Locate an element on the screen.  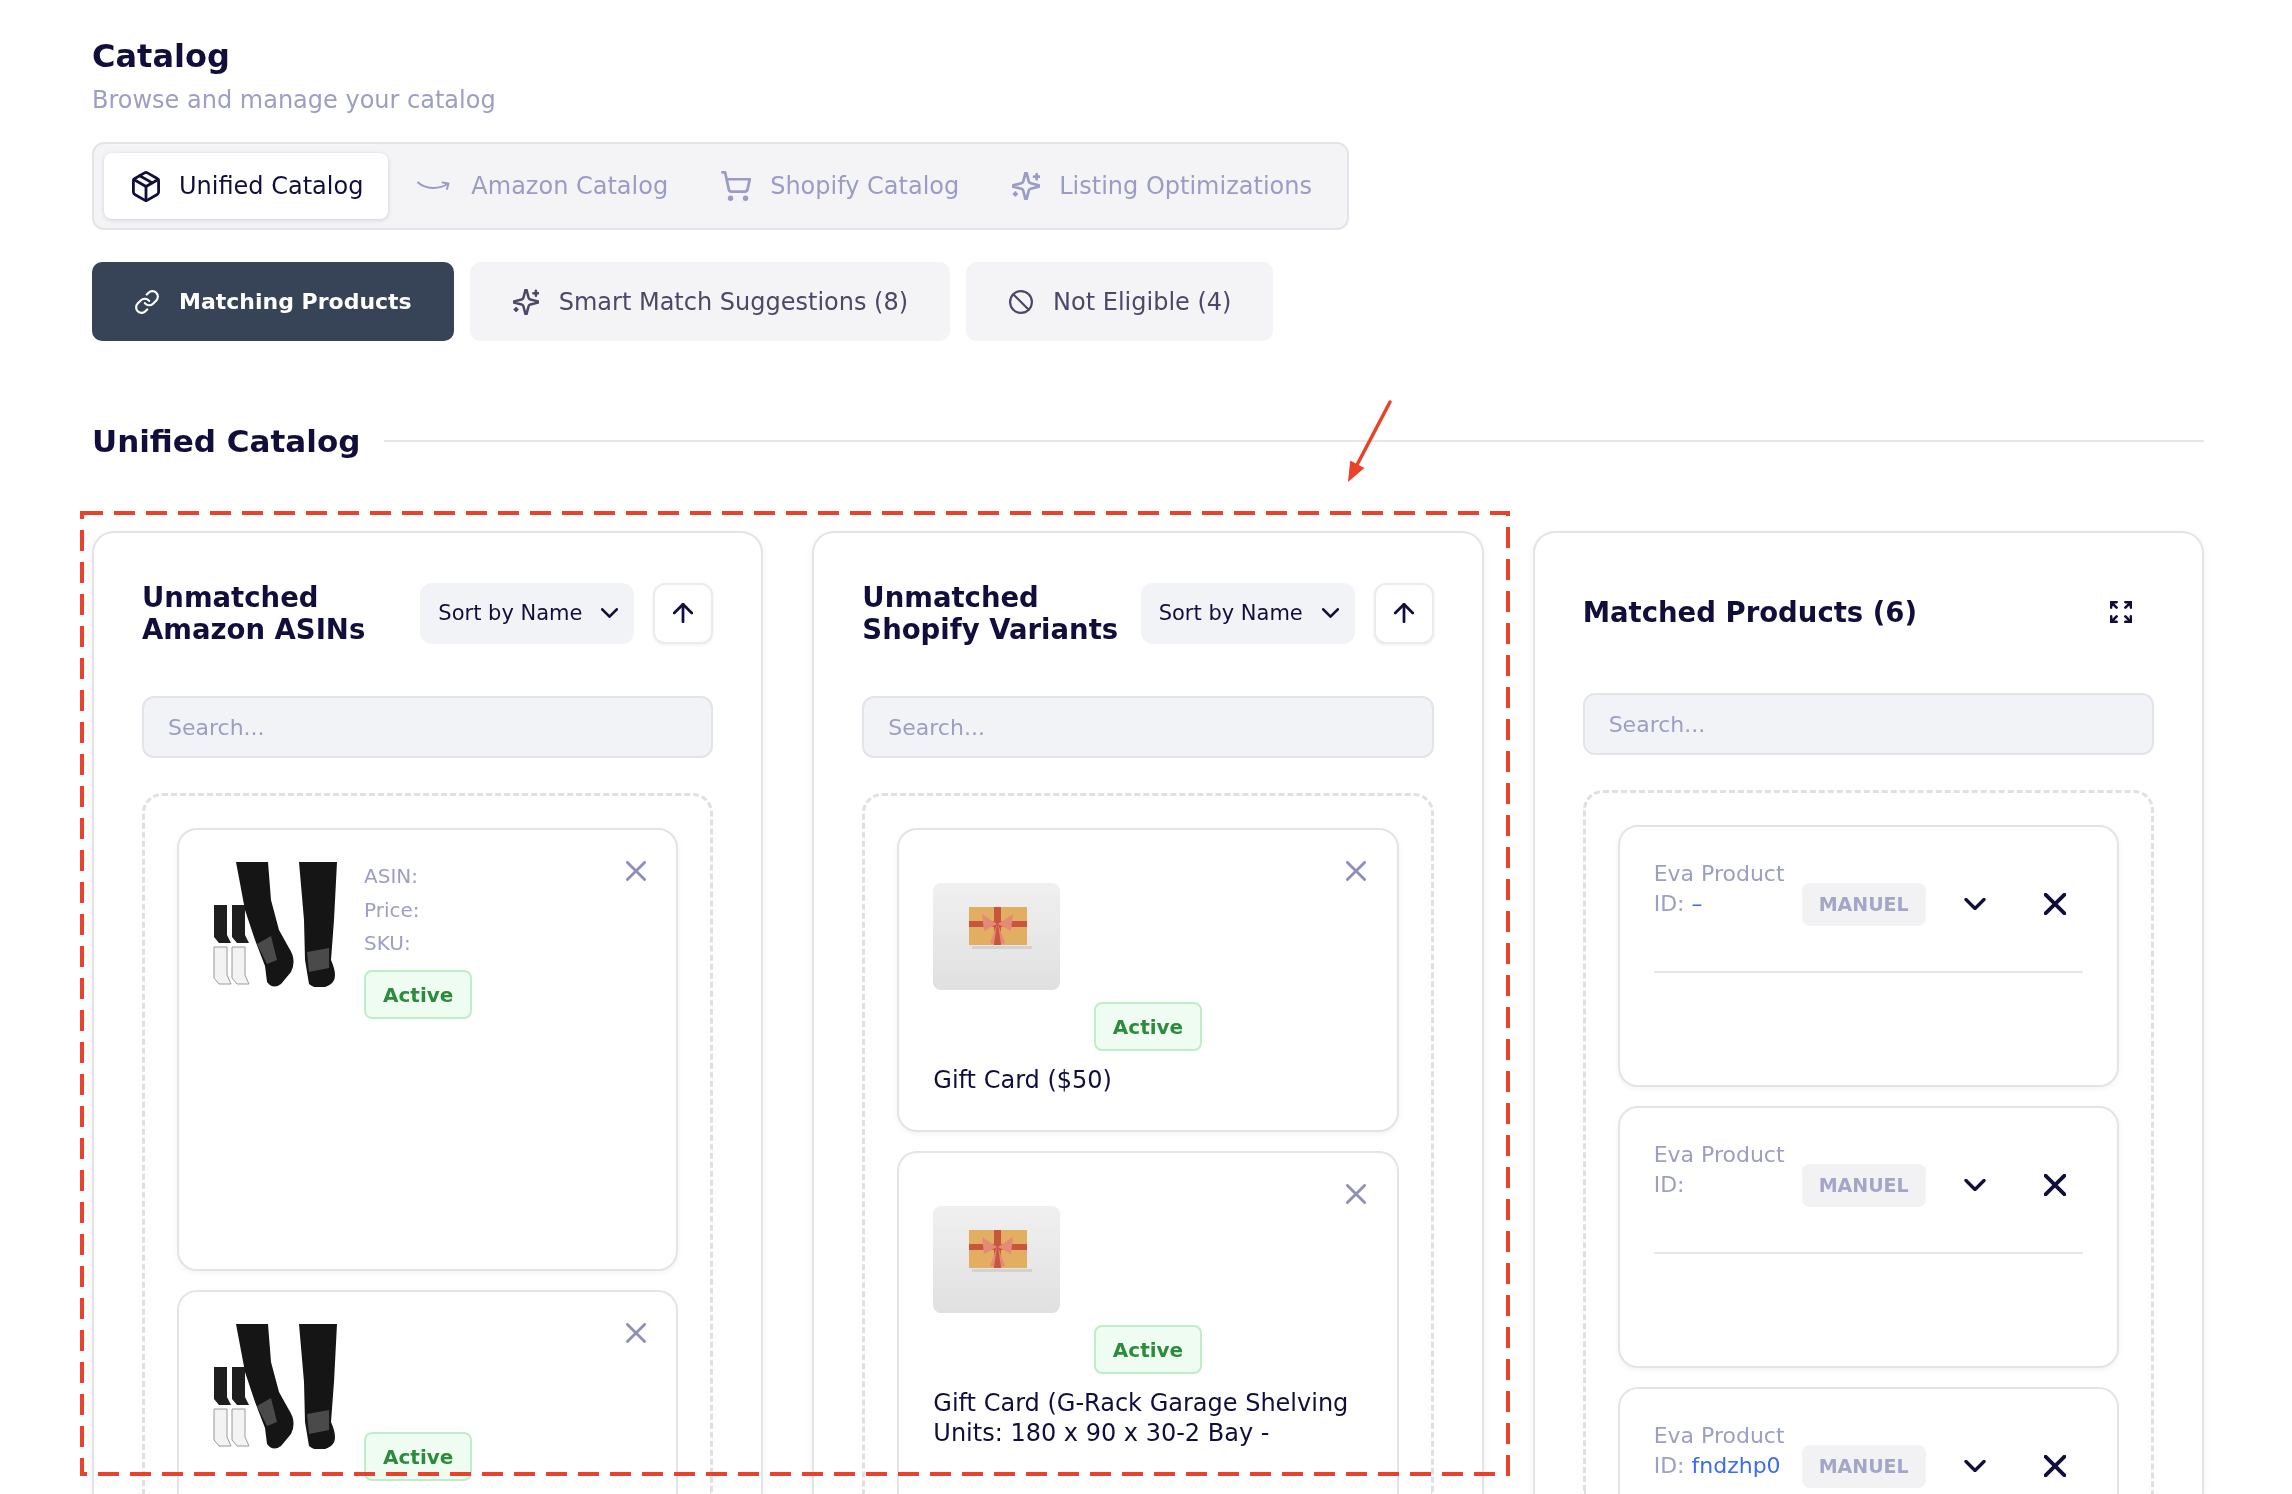
page-title: Catalog is located at coordinates (161, 56).